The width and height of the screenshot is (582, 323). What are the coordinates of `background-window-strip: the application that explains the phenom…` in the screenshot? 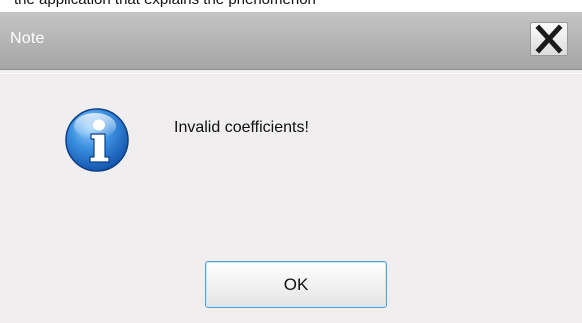 It's located at (291, 6).